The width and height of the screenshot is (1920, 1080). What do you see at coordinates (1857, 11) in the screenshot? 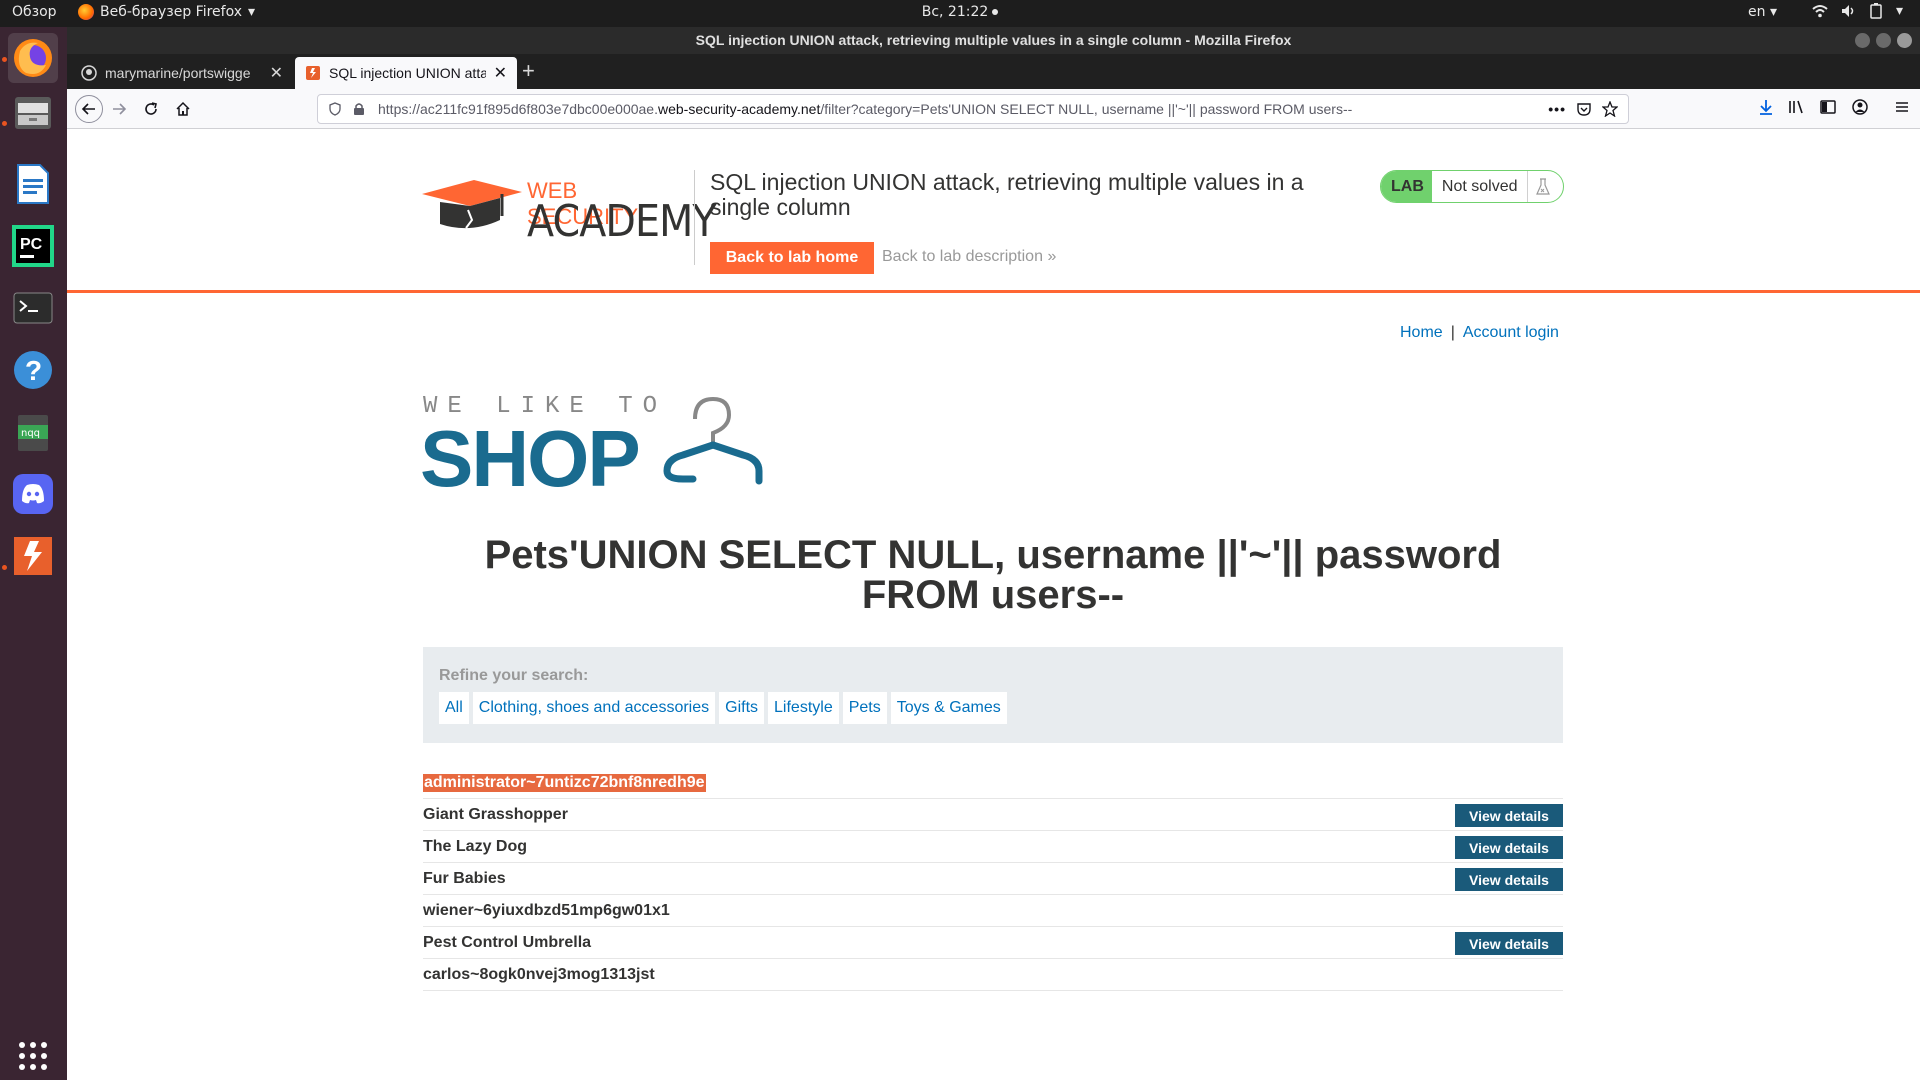
I see `system-tray: ▾` at bounding box center [1857, 11].